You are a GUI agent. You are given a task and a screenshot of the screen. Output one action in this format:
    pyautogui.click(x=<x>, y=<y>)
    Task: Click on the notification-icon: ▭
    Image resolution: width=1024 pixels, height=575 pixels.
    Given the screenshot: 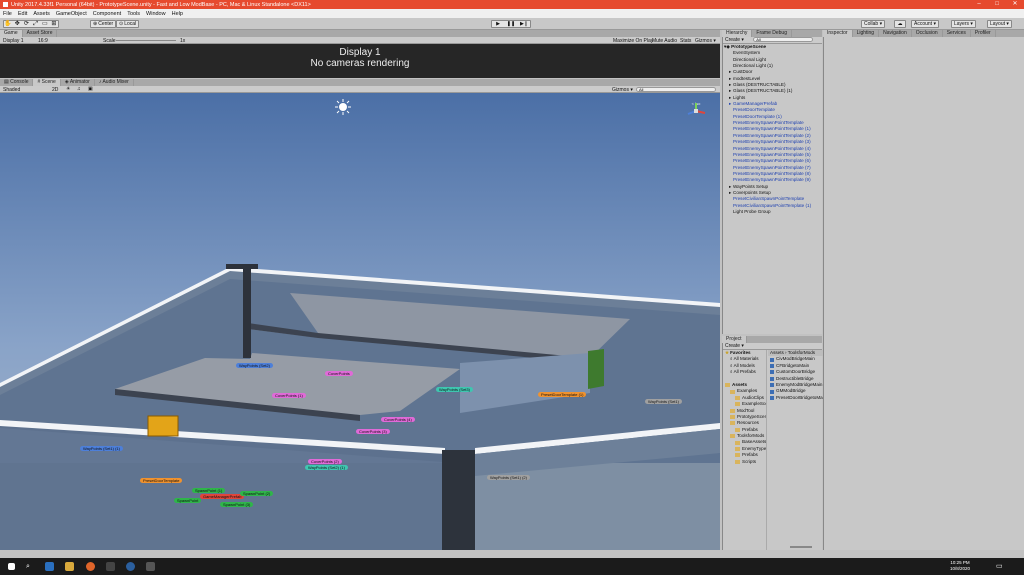 What is the action you would take?
    pyautogui.click(x=1000, y=566)
    